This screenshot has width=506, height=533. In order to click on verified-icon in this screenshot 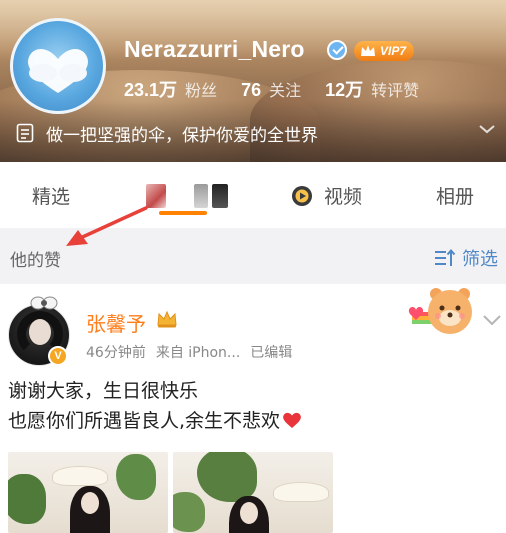, I will do `click(337, 50)`.